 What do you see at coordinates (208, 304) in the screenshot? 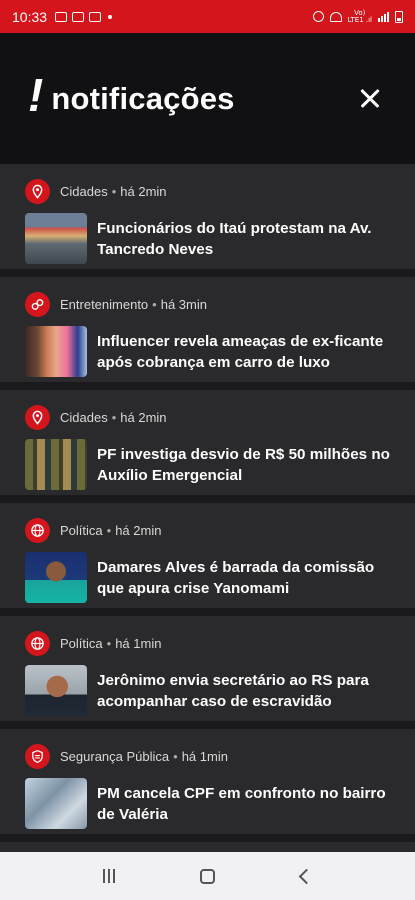
I see `notification-meta: Entretenimento • há 3min` at bounding box center [208, 304].